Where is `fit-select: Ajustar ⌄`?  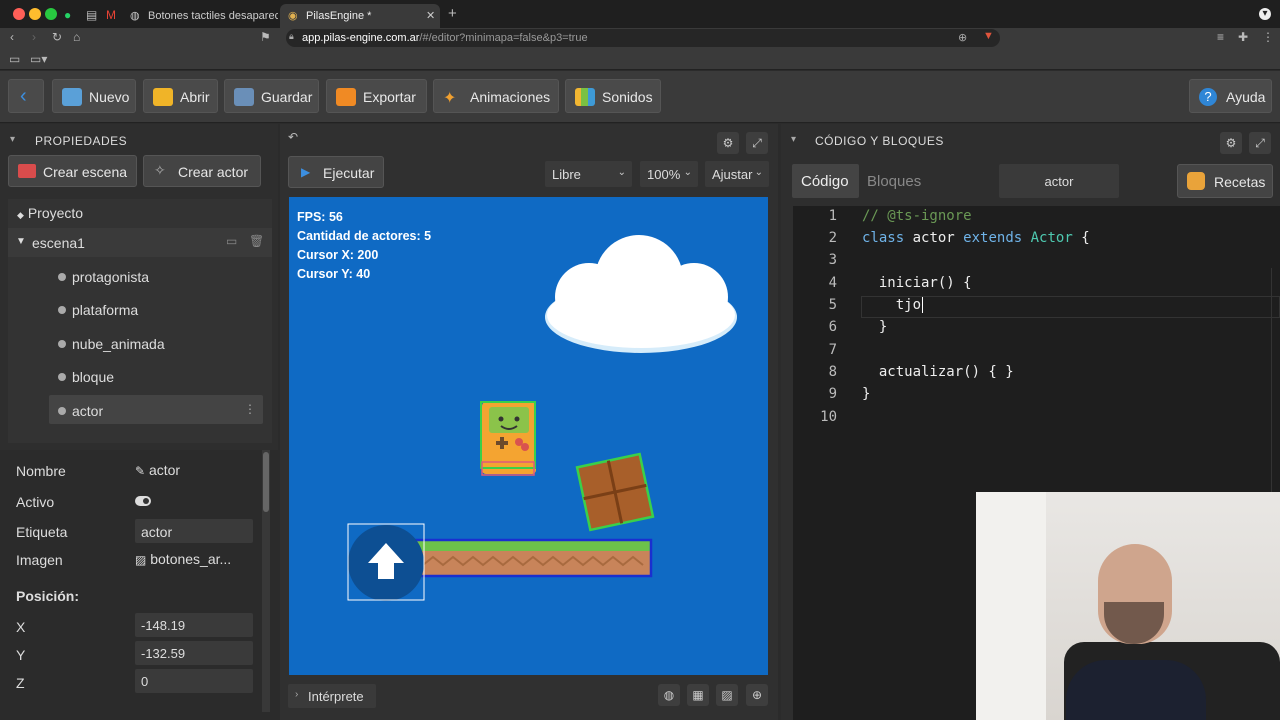 fit-select: Ajustar ⌄ is located at coordinates (737, 174).